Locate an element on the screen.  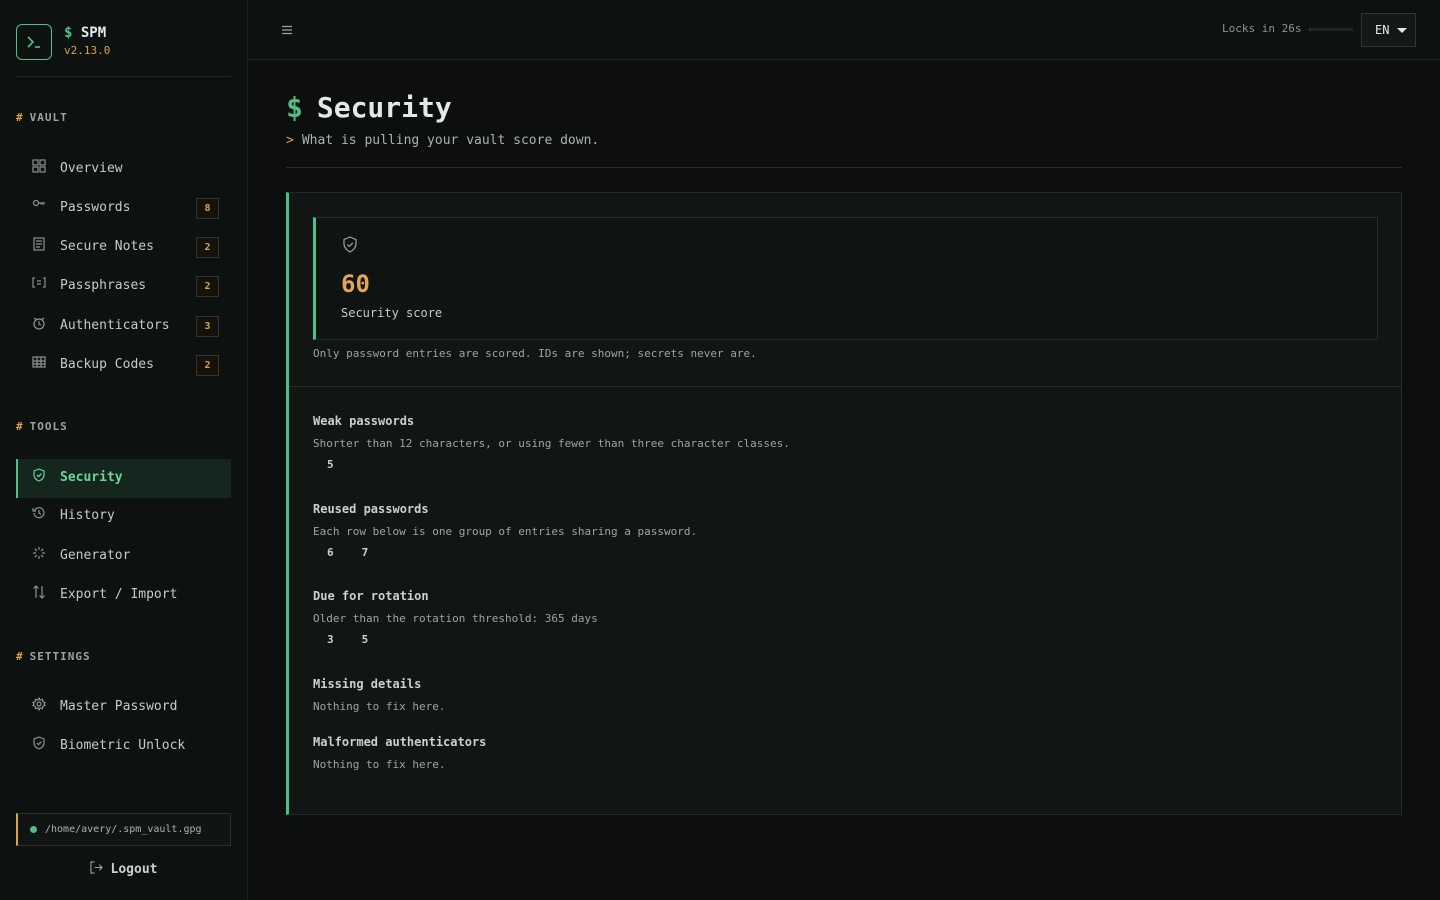
sidebar-item-label: Passphrases is located at coordinates (103, 285).